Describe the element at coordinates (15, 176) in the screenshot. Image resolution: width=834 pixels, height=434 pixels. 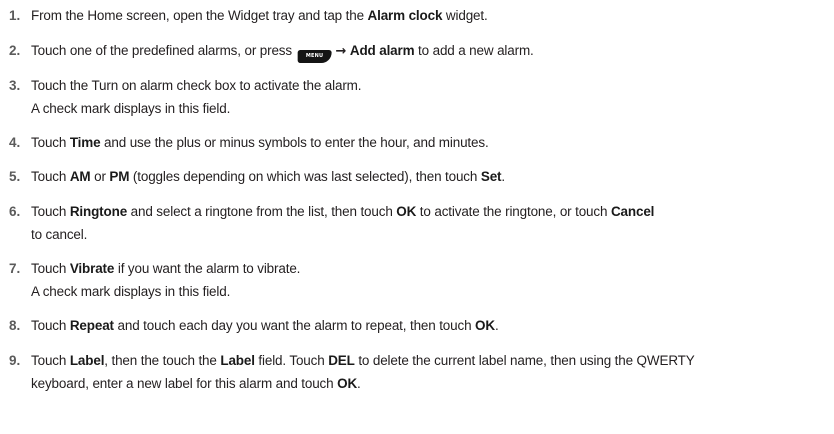
I see `step-number: 5.` at that location.